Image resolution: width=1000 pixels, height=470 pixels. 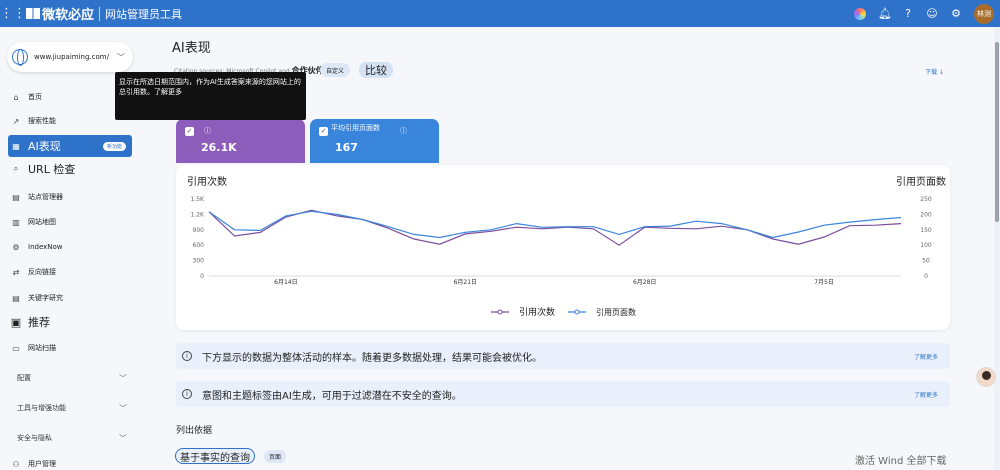 I want to click on brand-logo: 微软必应, so click(x=60, y=13).